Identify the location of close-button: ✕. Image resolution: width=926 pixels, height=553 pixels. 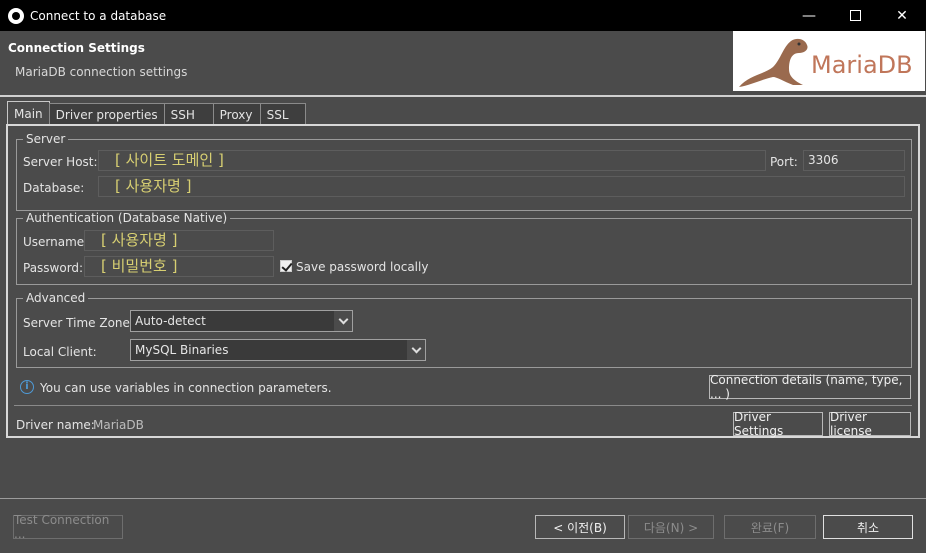
(902, 15).